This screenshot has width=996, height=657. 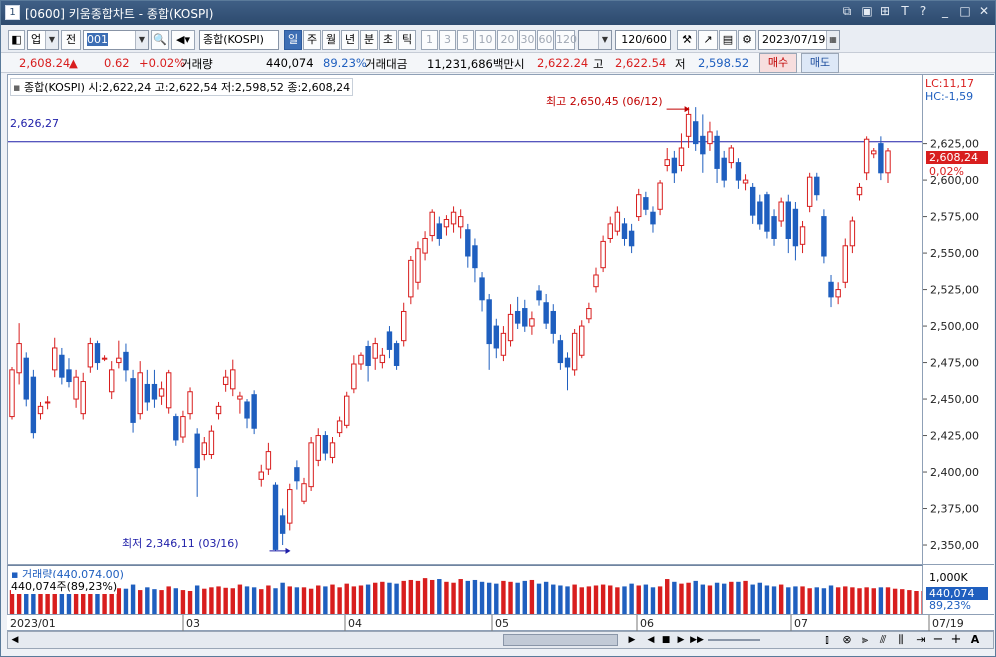 I want to click on pattern-icon: ⫻, so click(x=883, y=640).